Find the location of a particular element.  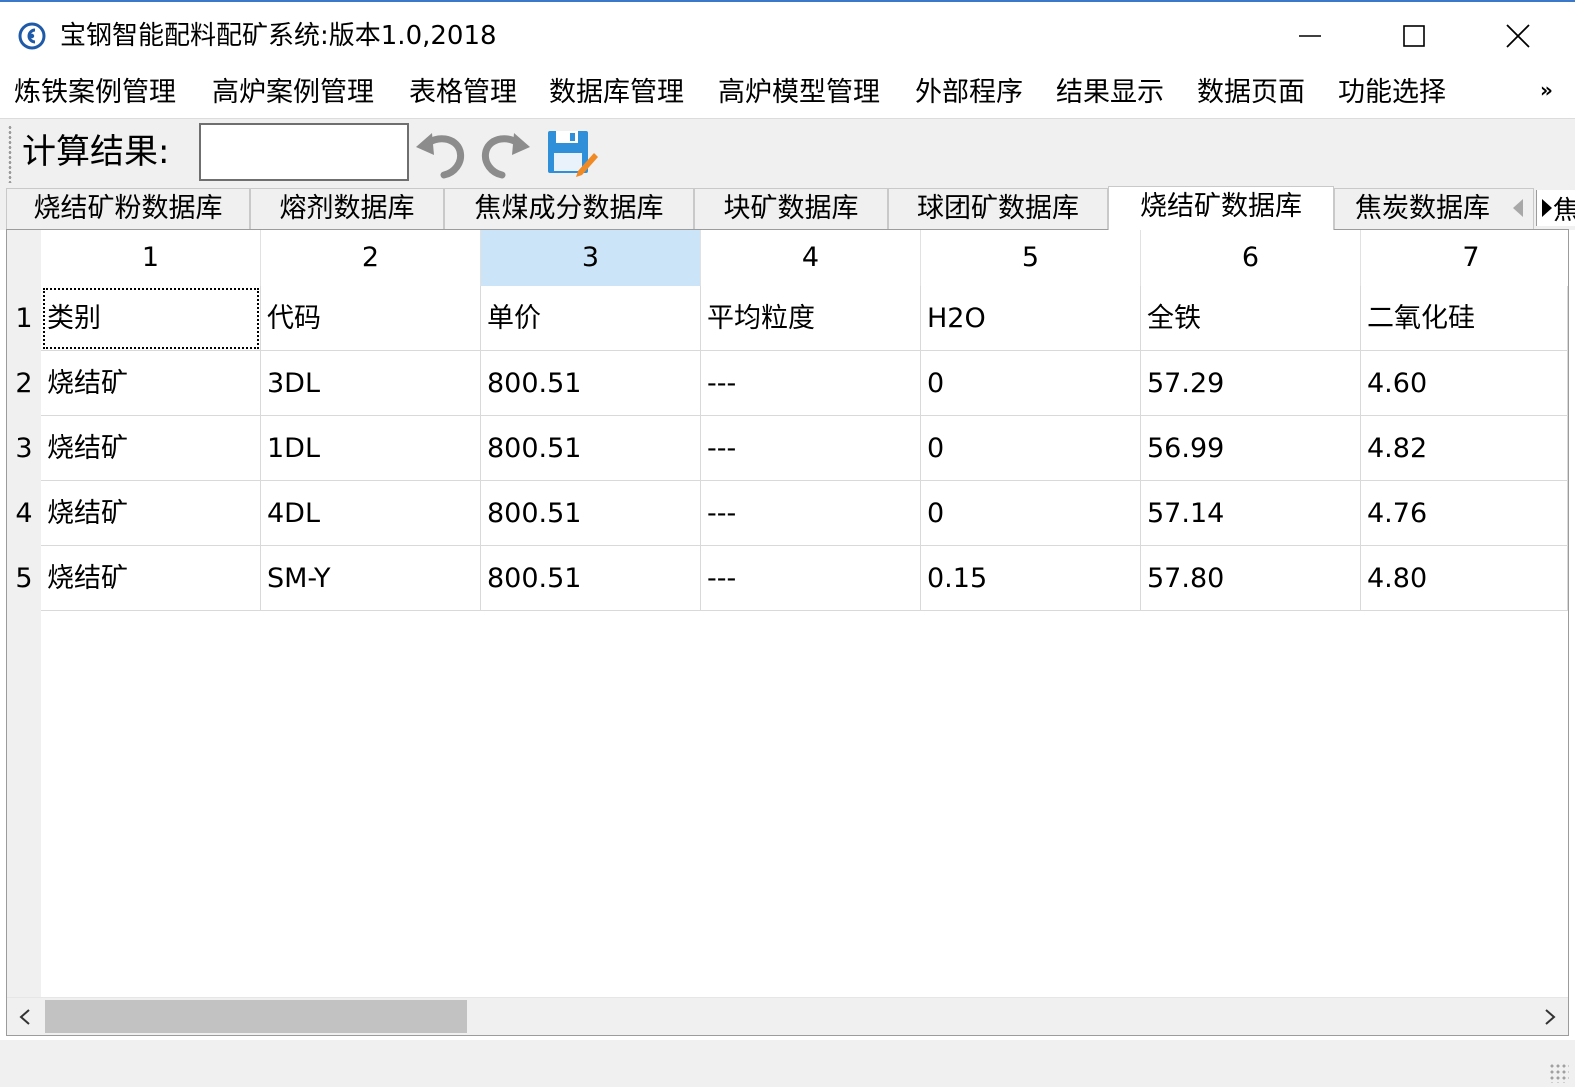

maximize-button is located at coordinates (1414, 36).